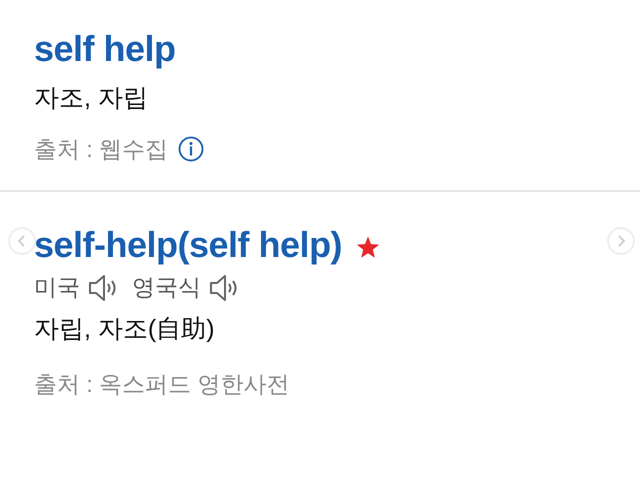 The width and height of the screenshot is (640, 482). I want to click on headword-link: self help, so click(105, 49).